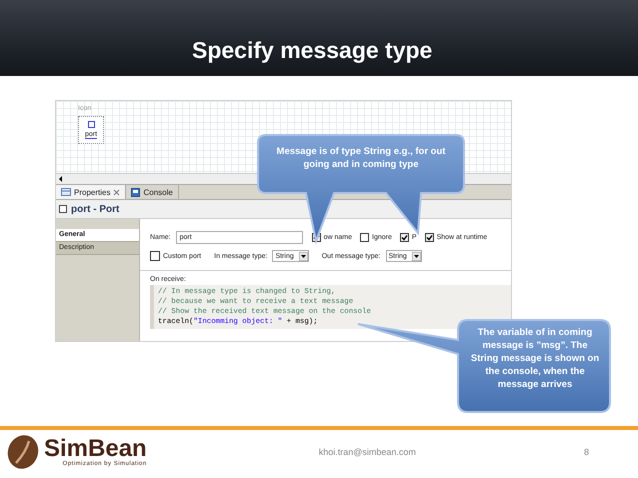 This screenshot has height=478, width=638. I want to click on callout-text: The variable of in coming message is ”msg”. The String message is shown on the console, when the message arrives, so click(535, 358).